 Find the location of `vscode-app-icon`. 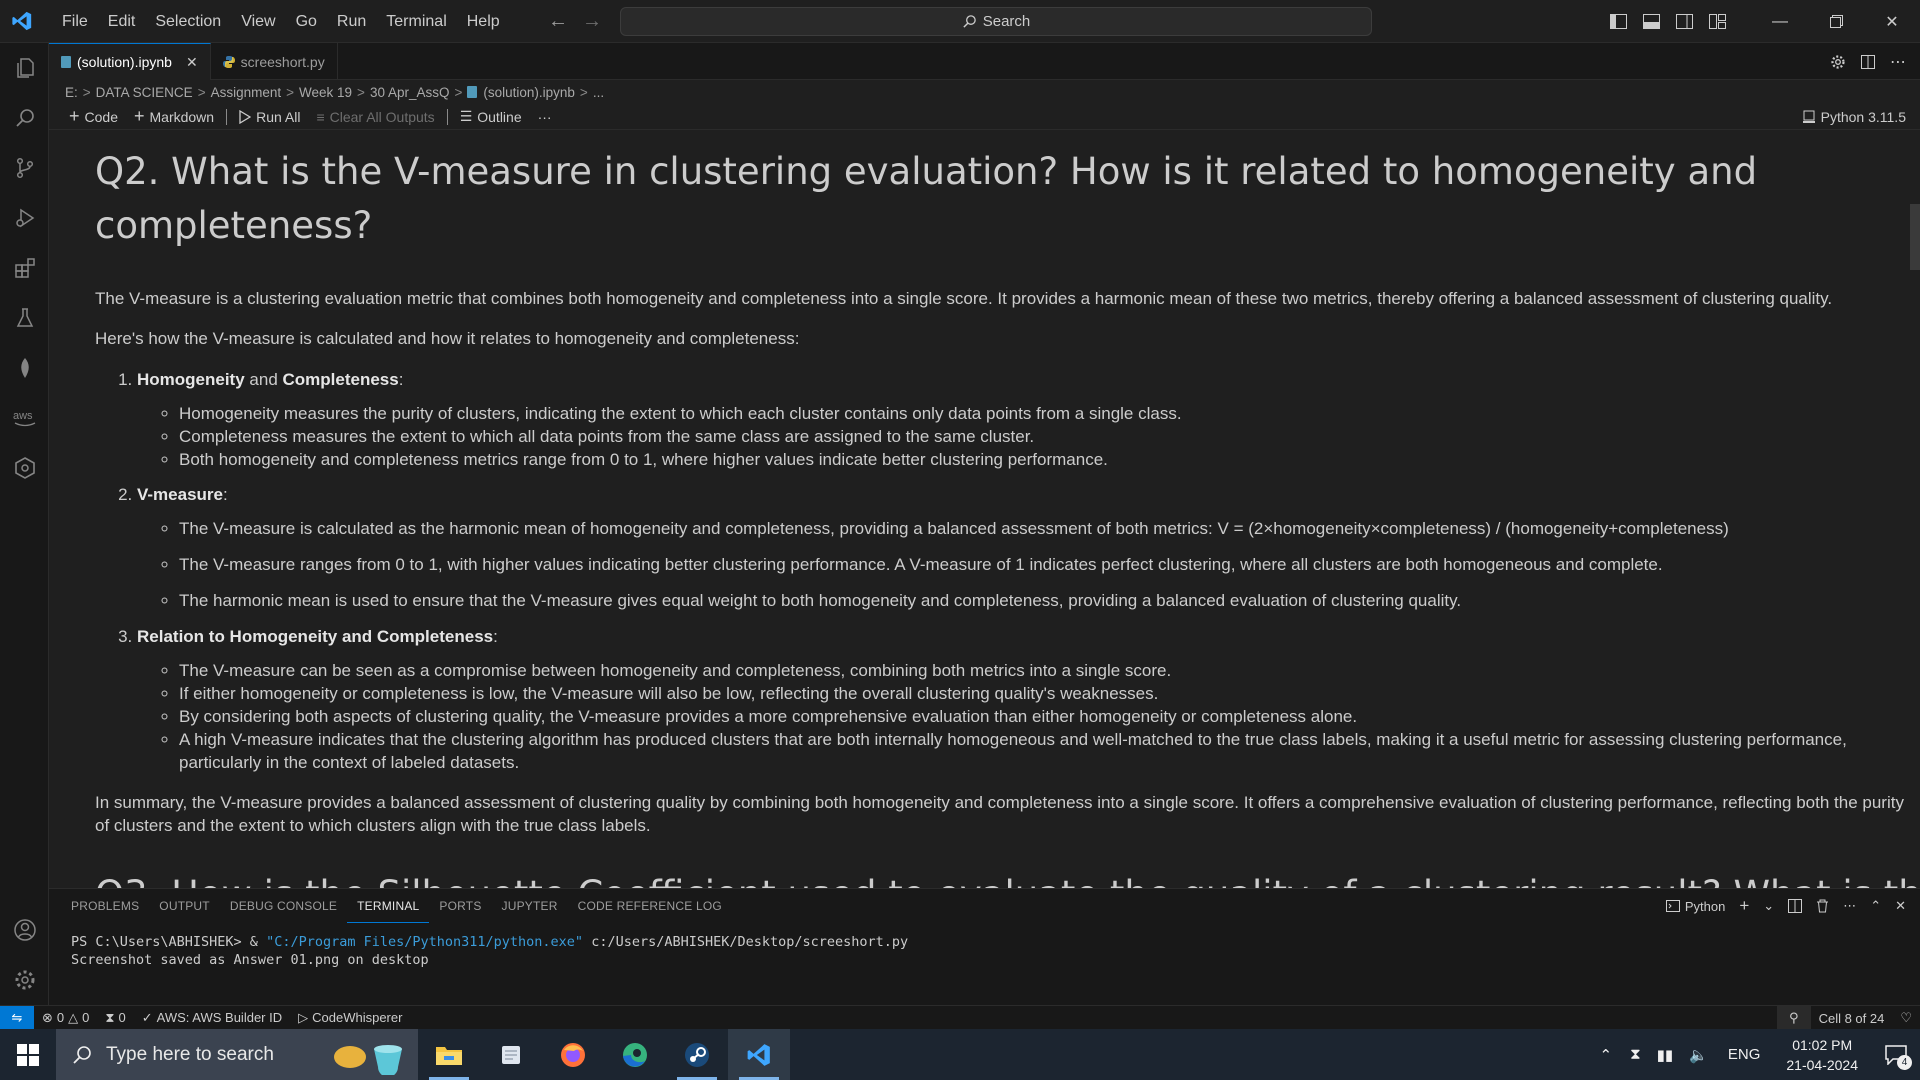

vscode-app-icon is located at coordinates (759, 1054).